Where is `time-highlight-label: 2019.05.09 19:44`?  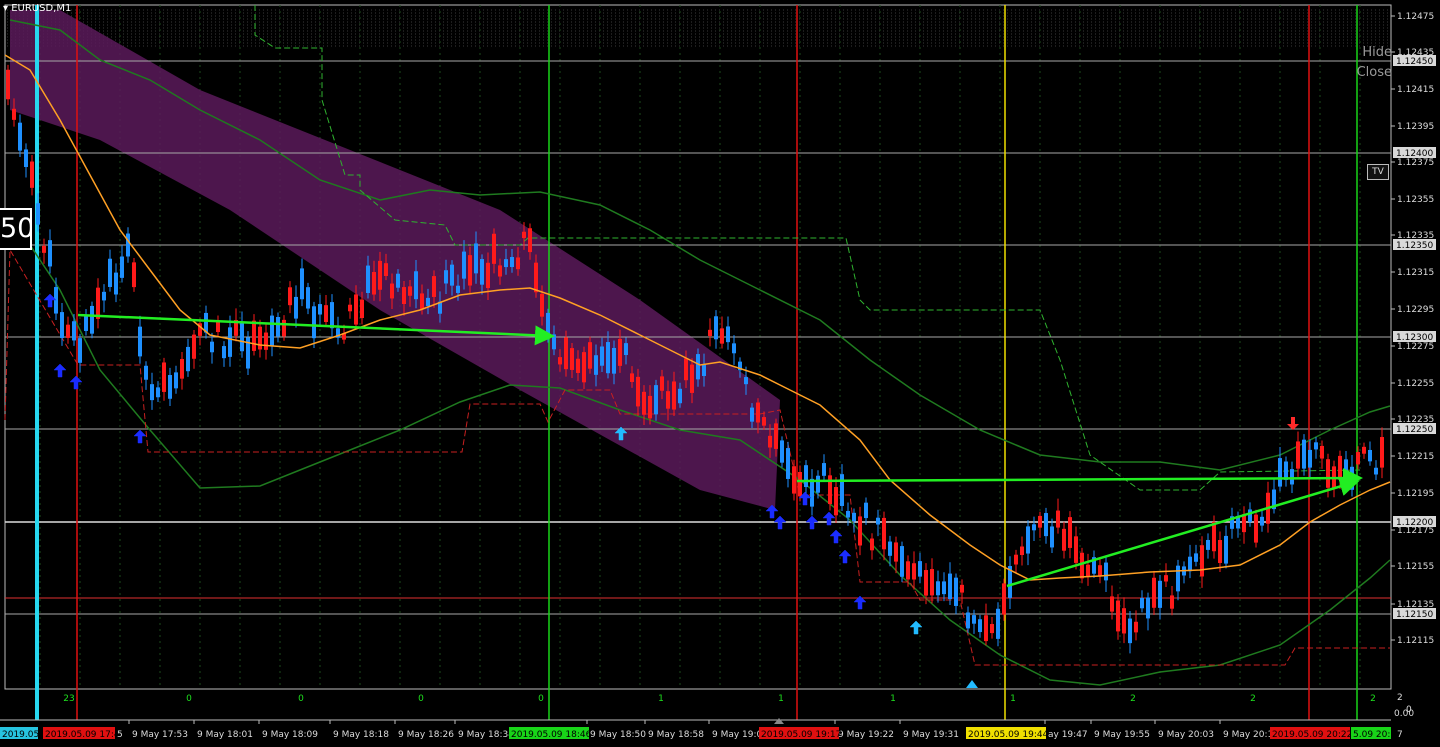 time-highlight-label: 2019.05.09 19:44 is located at coordinates (1008, 735).